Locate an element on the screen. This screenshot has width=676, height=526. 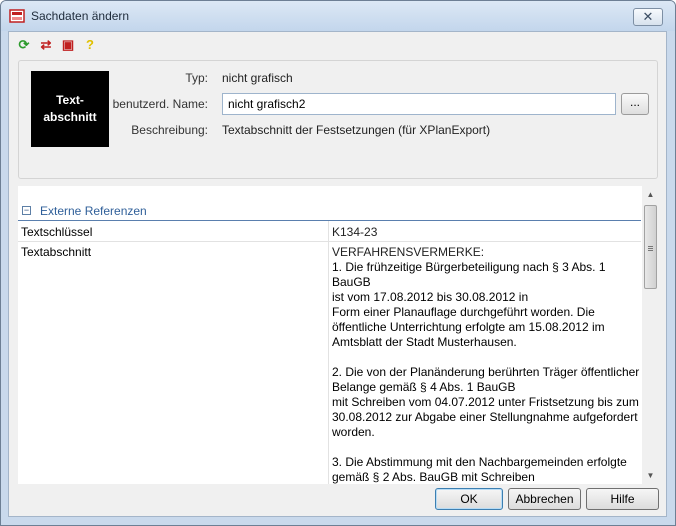
typ-value: nicht grafisch is located at coordinates (257, 78).